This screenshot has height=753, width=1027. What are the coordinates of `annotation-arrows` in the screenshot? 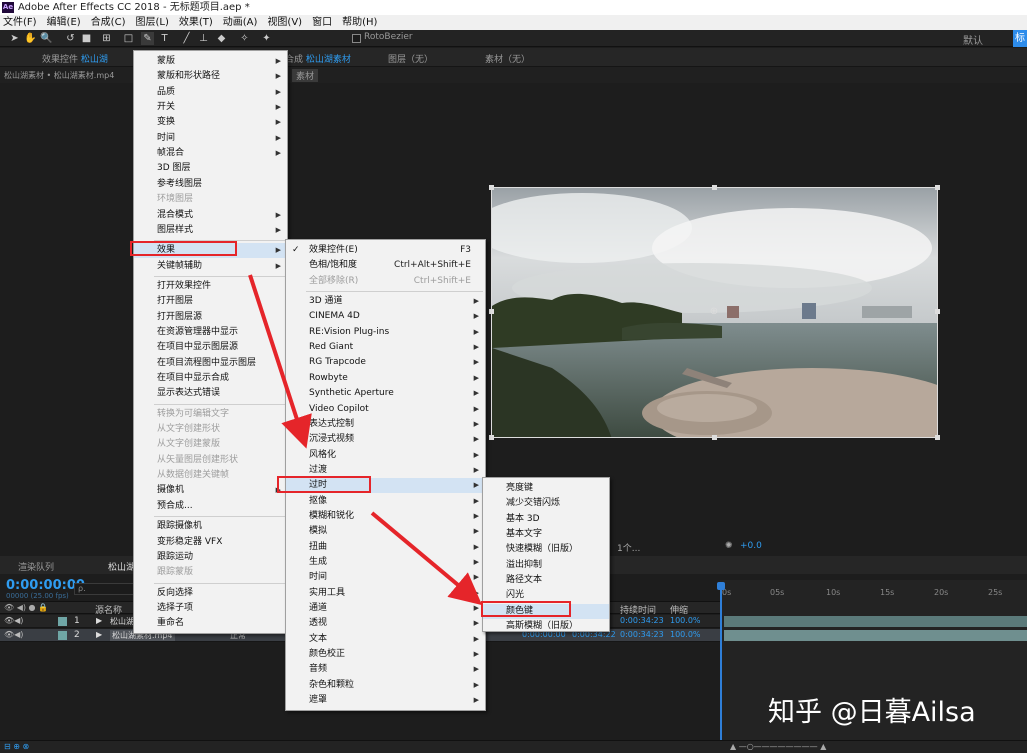 It's located at (365, 440).